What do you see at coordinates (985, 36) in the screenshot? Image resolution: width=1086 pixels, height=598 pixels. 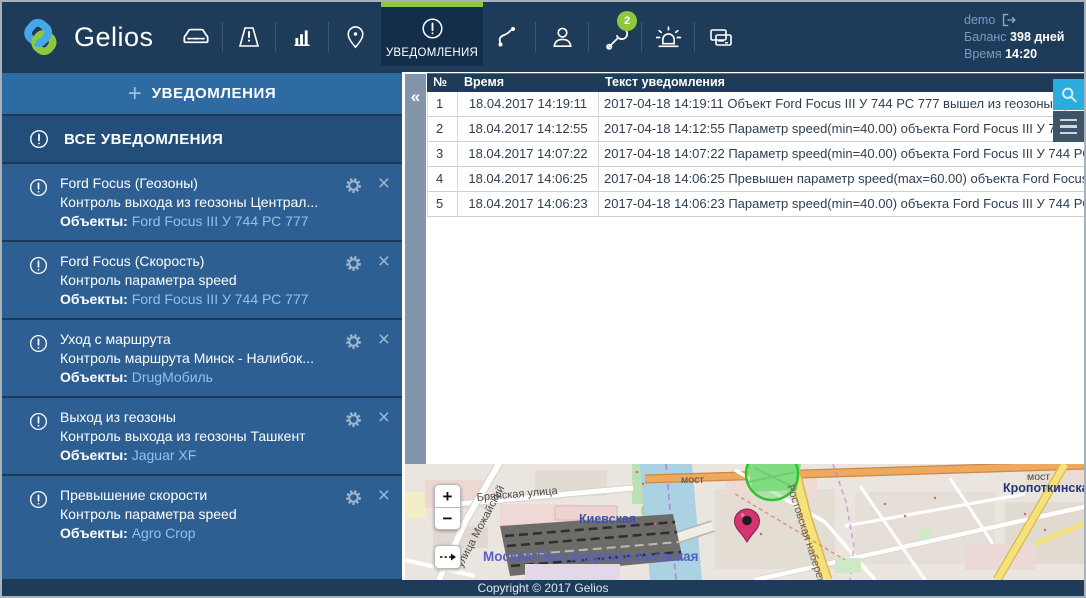 I see `balance-label: Баланс` at bounding box center [985, 36].